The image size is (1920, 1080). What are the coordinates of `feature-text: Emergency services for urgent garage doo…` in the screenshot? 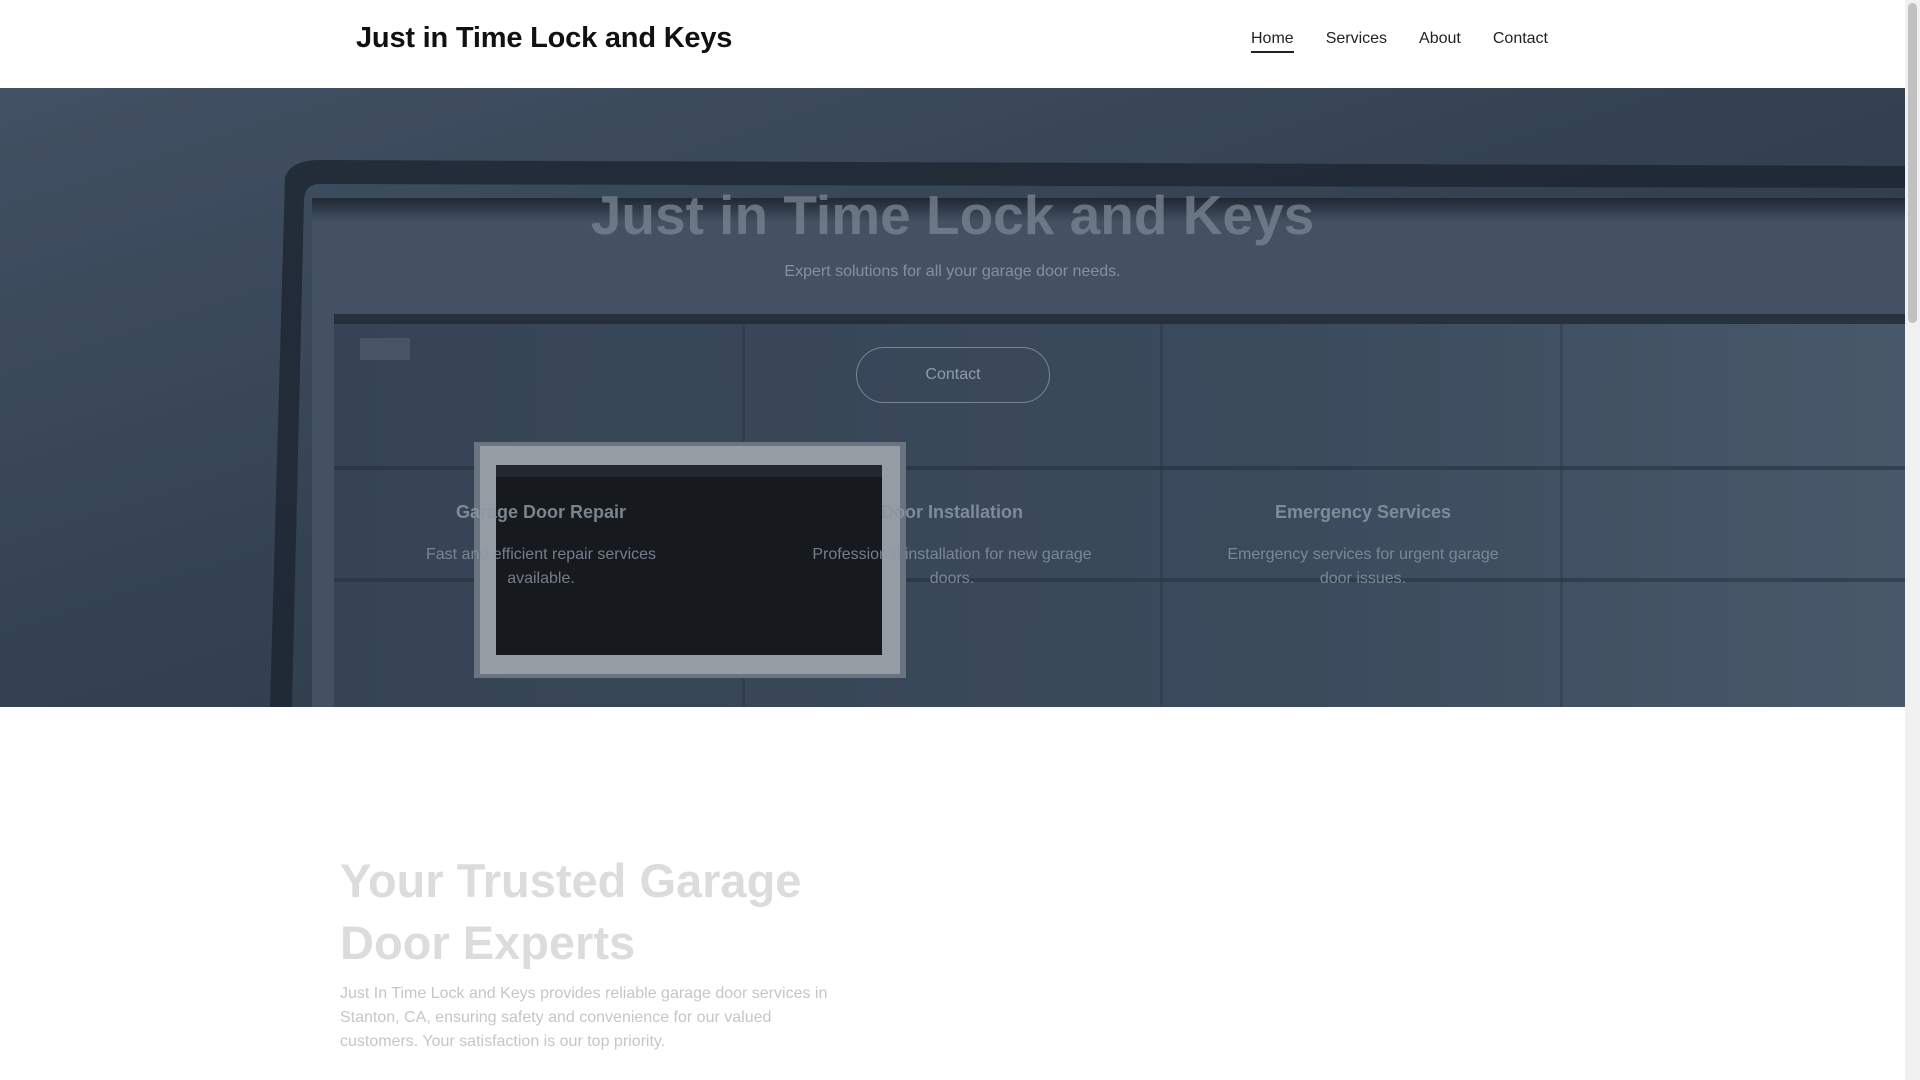 It's located at (1363, 566).